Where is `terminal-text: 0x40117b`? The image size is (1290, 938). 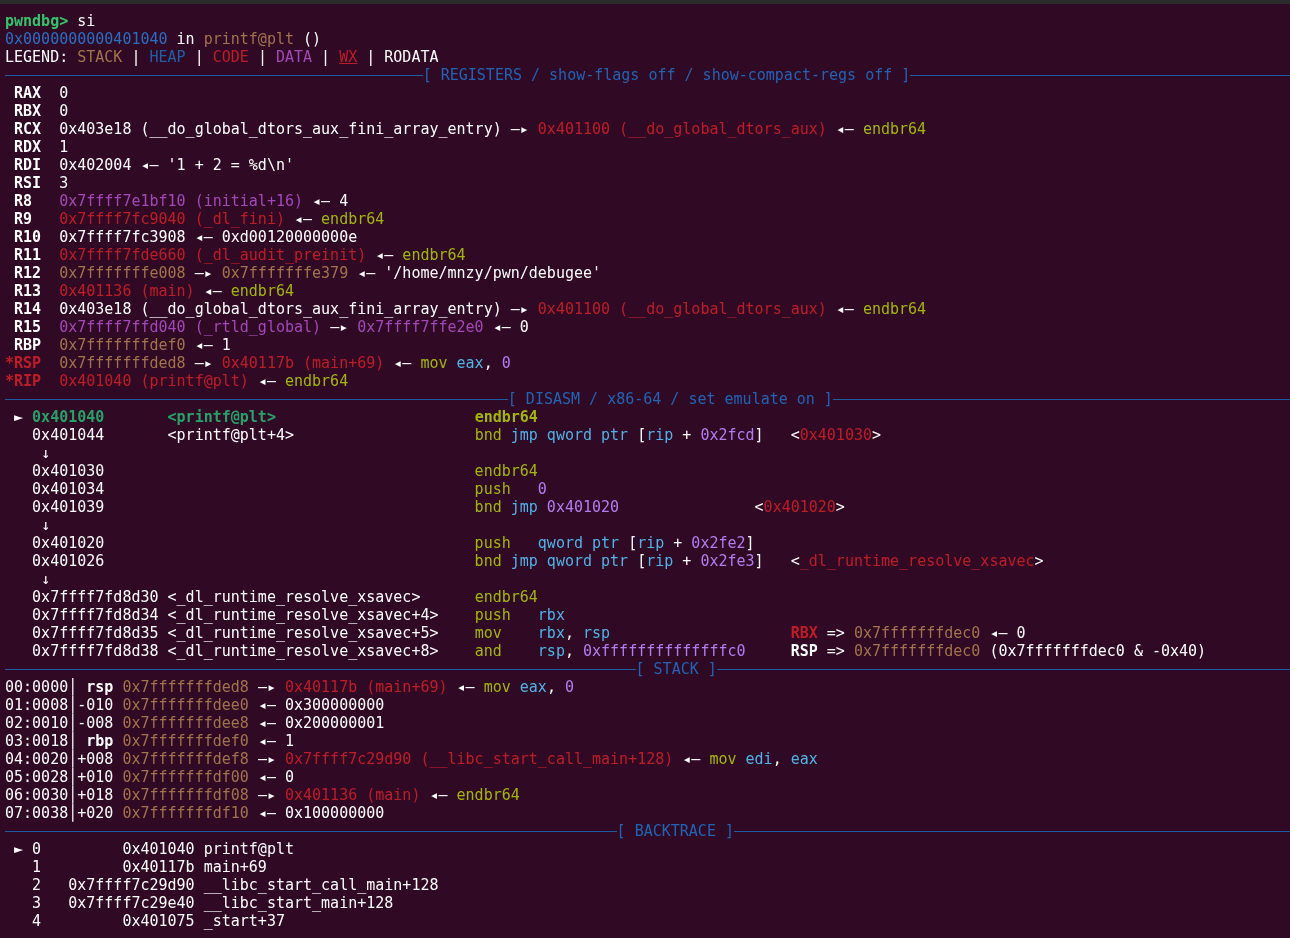
terminal-text: 0x40117b is located at coordinates (158, 867).